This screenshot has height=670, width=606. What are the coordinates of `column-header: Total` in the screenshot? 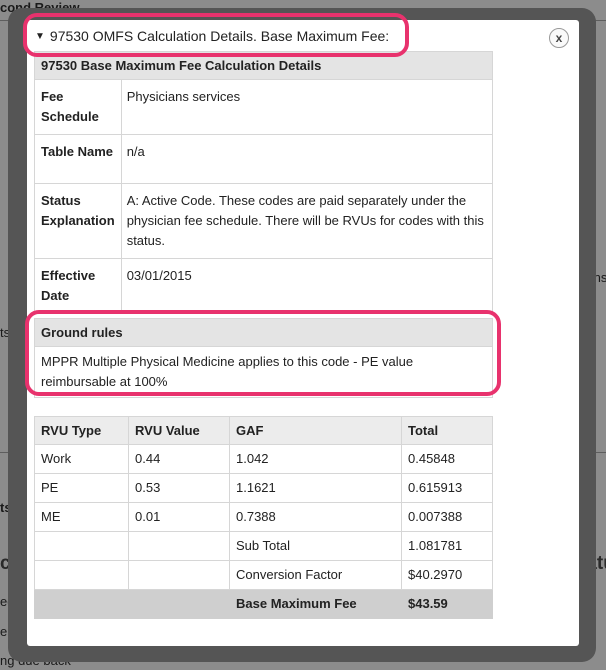 It's located at (447, 430).